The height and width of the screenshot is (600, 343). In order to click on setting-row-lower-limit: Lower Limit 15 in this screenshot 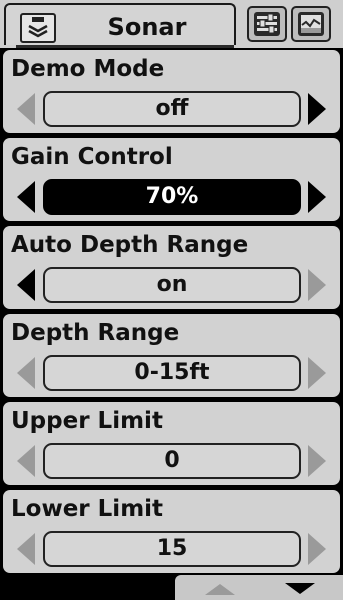, I will do `click(171, 531)`.